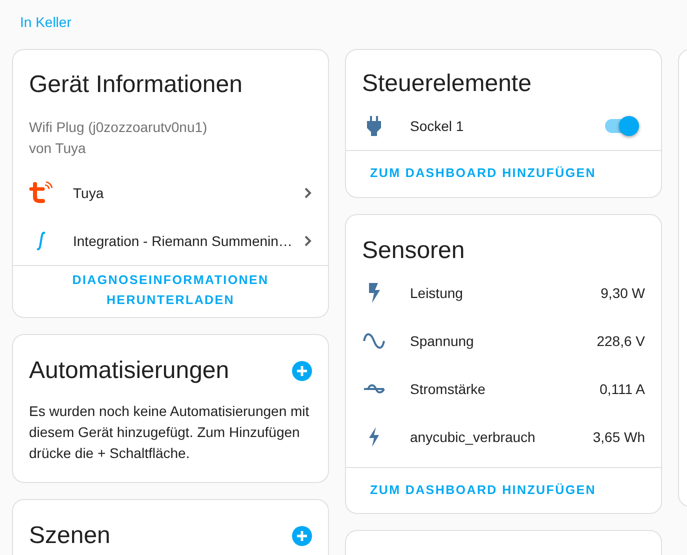 The image size is (687, 555). Describe the element at coordinates (622, 293) in the screenshot. I see `sensor-value: 9,30 W` at that location.